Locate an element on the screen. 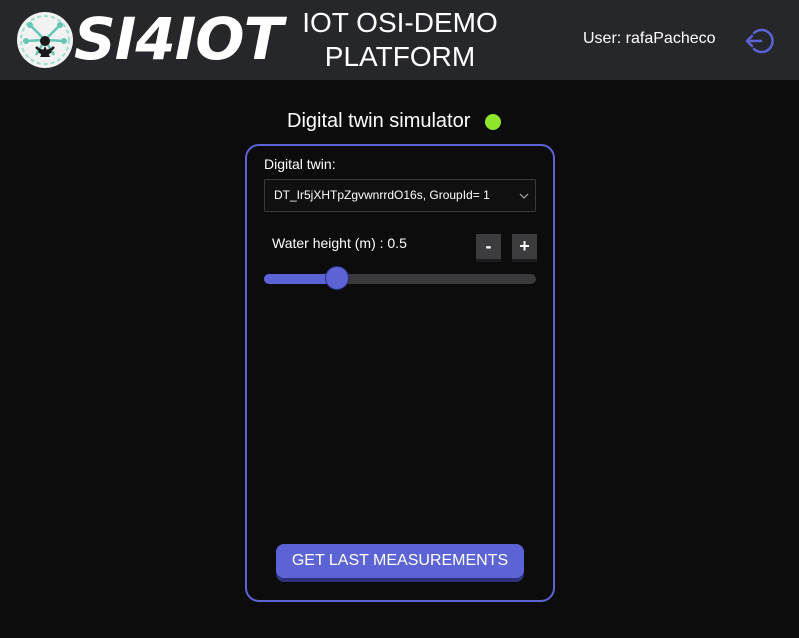 The height and width of the screenshot is (638, 799). water-height-label: Water height (m) : 0.5 is located at coordinates (339, 243).